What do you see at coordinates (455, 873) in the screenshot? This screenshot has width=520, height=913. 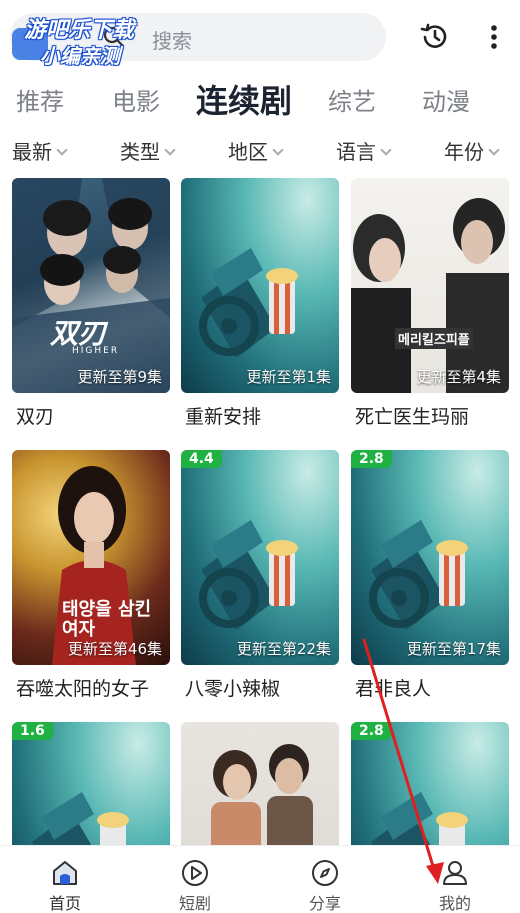 I see `user-icon` at bounding box center [455, 873].